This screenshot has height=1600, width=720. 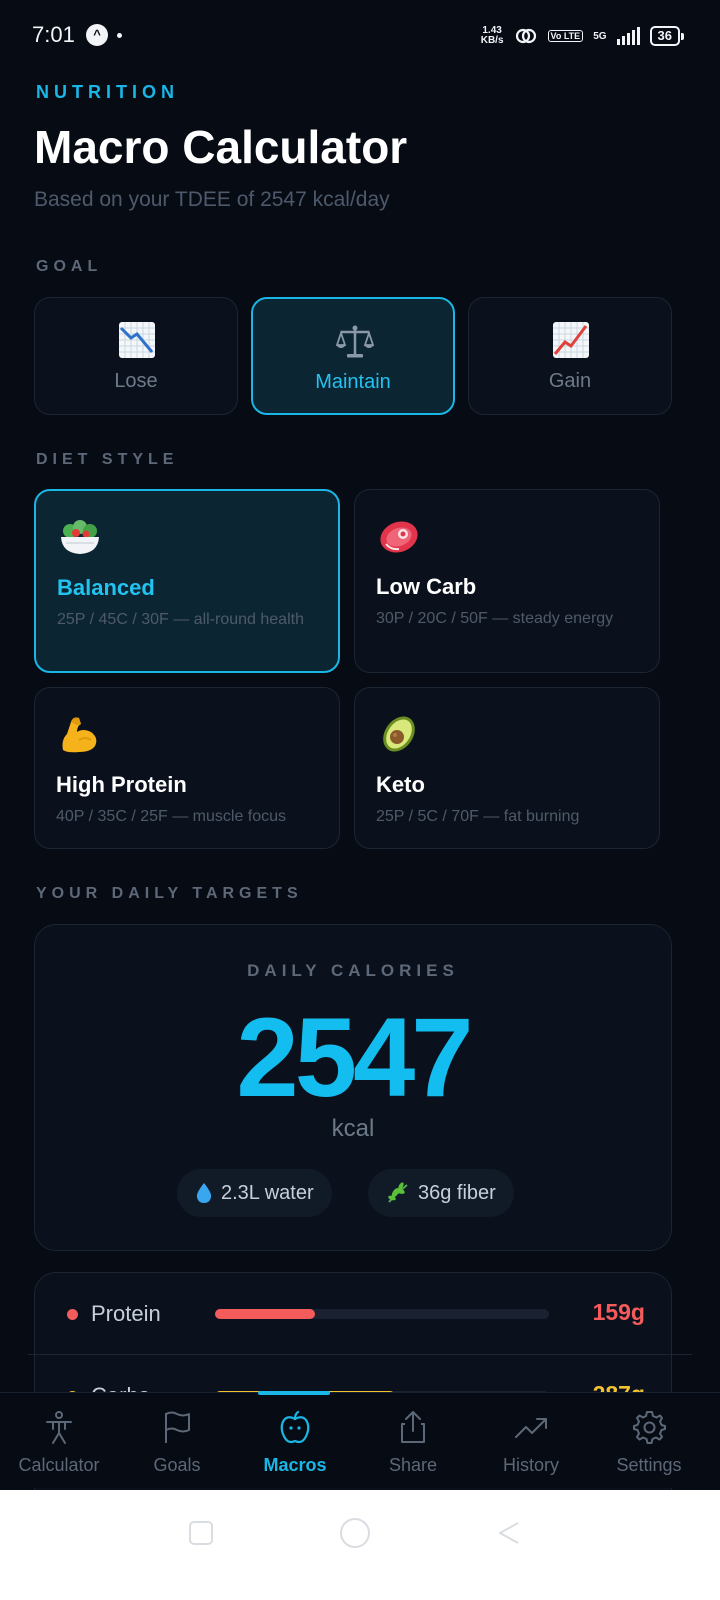 What do you see at coordinates (509, 1533) in the screenshot?
I see `back-button` at bounding box center [509, 1533].